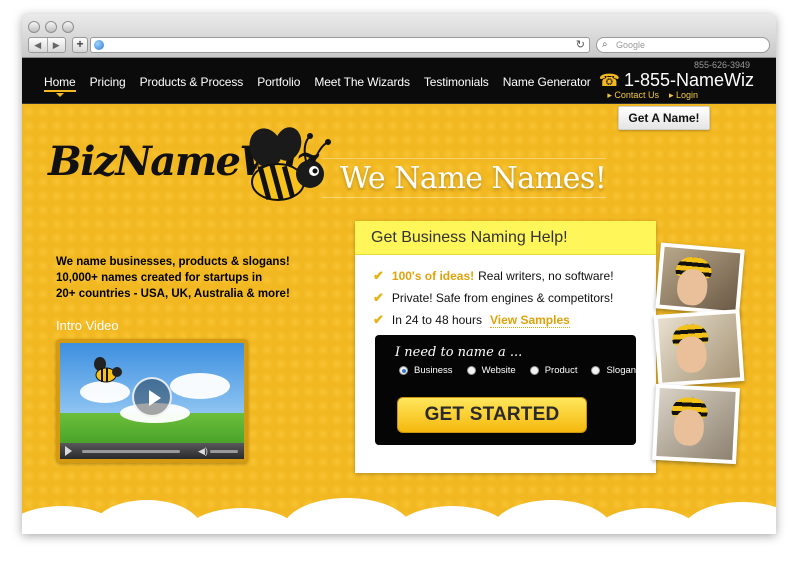 This screenshot has height=583, width=800. Describe the element at coordinates (108, 83) in the screenshot. I see `nav-pricing: Pricing` at that location.